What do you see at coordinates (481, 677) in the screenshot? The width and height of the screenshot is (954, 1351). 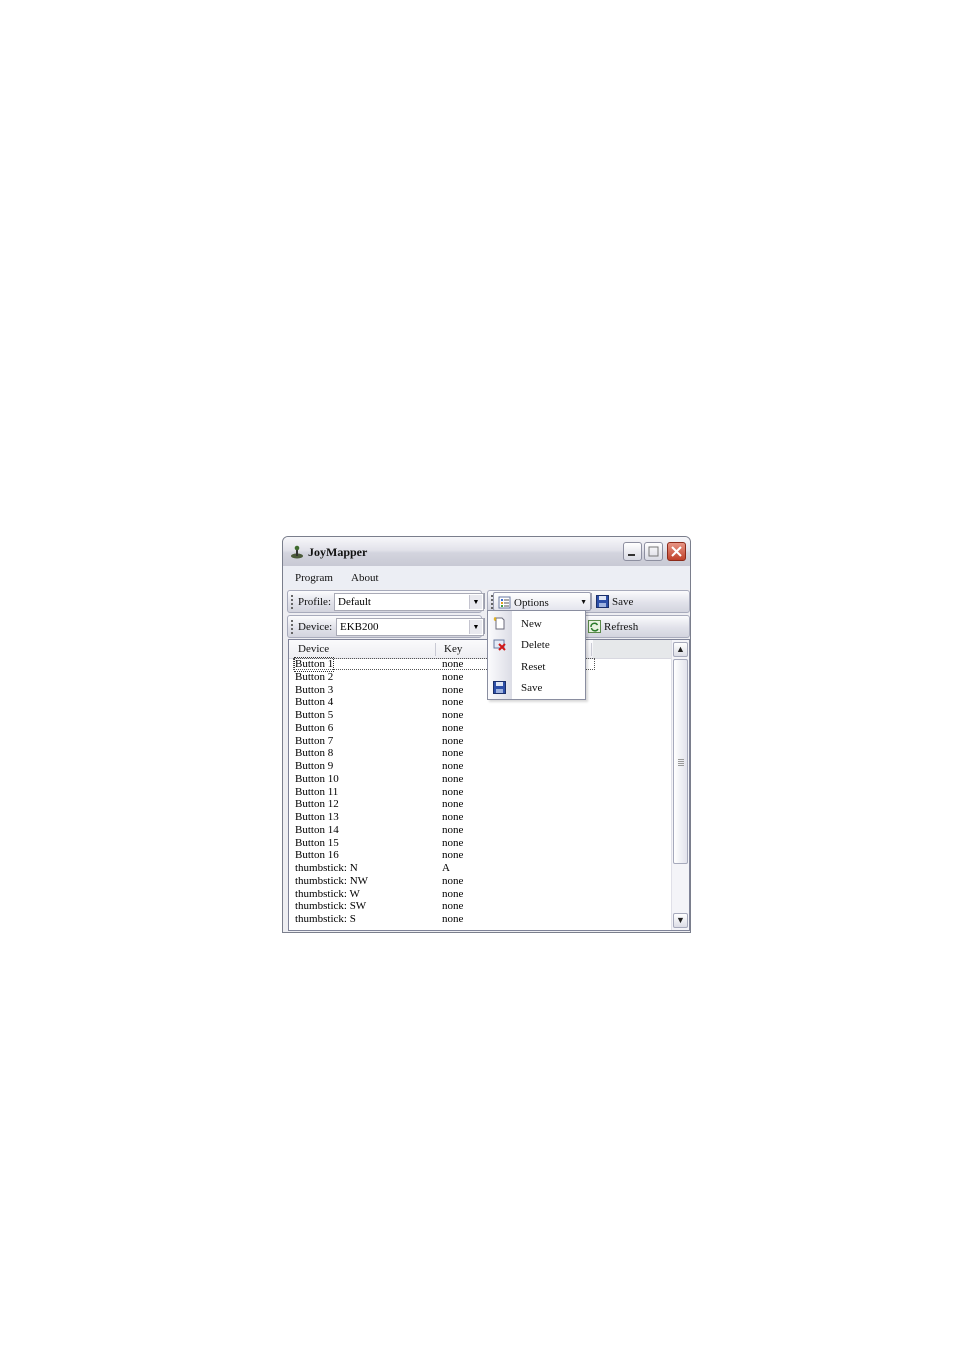 I see `list-item: Button 2 none` at bounding box center [481, 677].